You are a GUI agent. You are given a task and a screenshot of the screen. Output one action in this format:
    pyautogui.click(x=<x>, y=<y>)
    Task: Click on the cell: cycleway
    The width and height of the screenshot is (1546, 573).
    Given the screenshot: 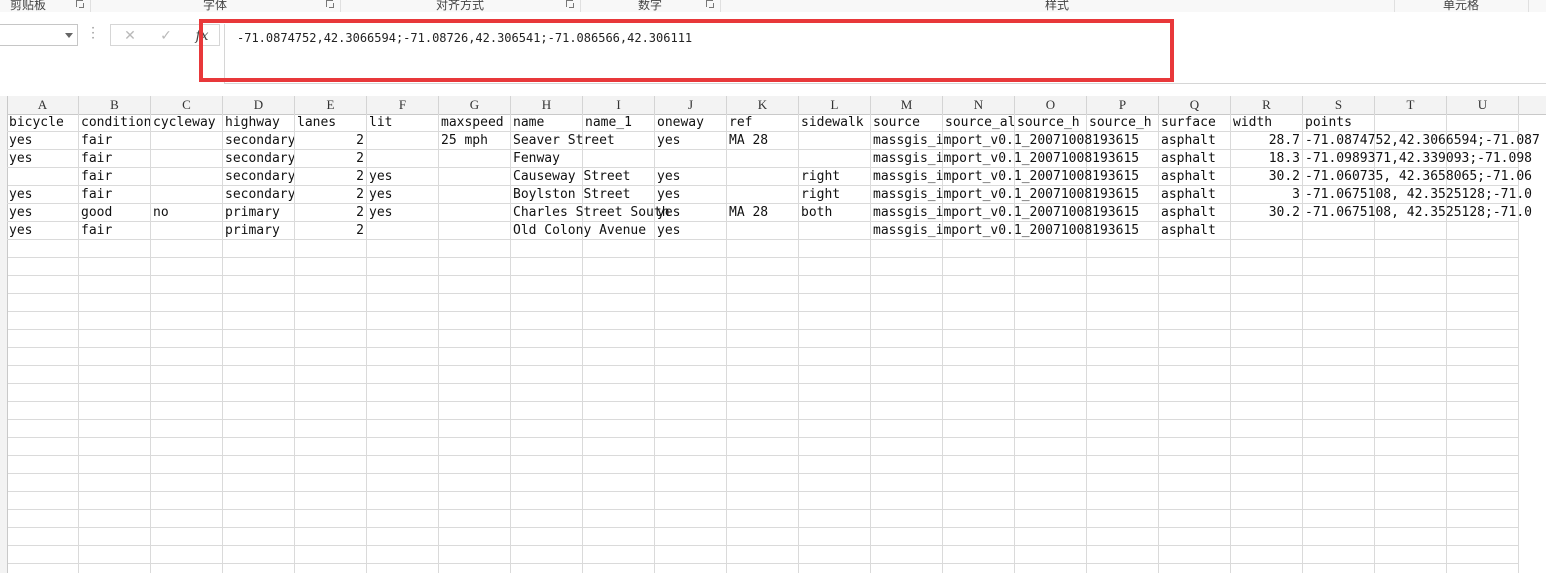 What is the action you would take?
    pyautogui.click(x=187, y=123)
    